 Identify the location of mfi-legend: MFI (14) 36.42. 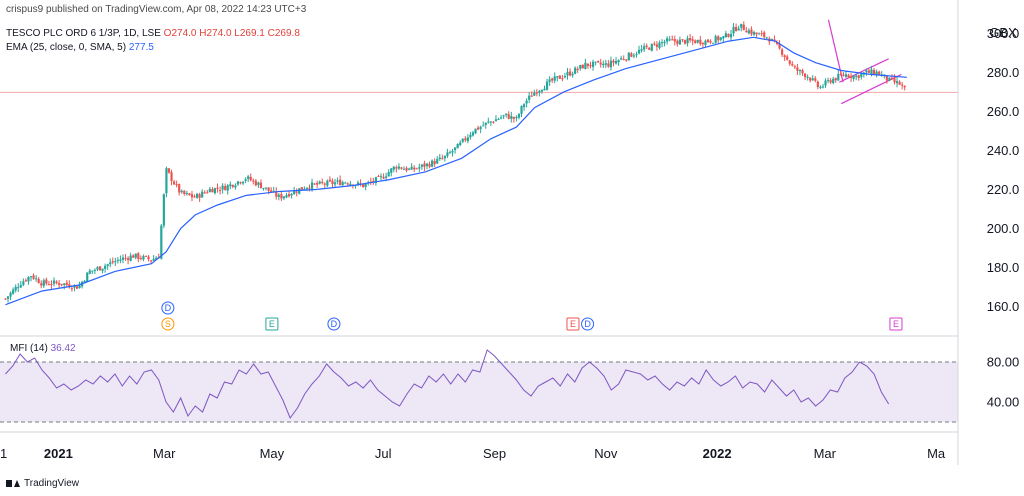
(43, 348).